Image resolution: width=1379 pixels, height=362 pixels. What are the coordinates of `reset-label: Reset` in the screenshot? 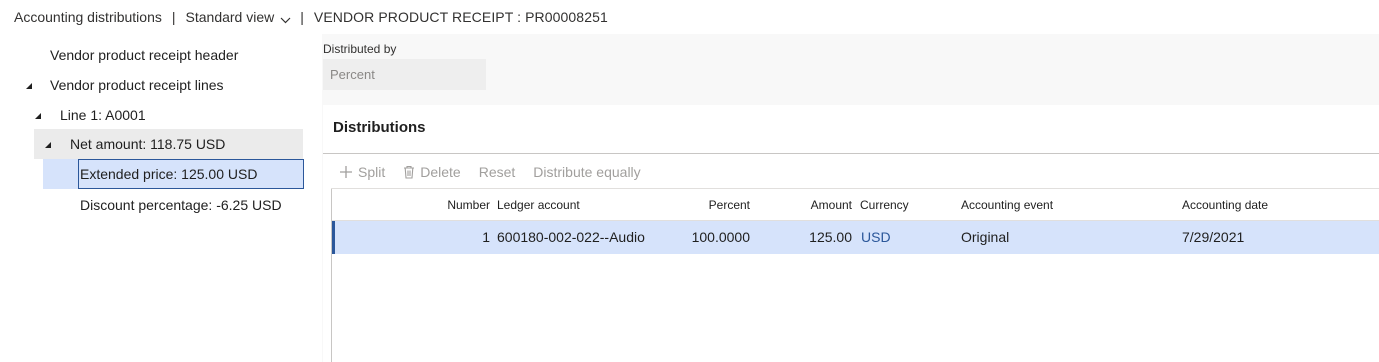 It's located at (497, 172).